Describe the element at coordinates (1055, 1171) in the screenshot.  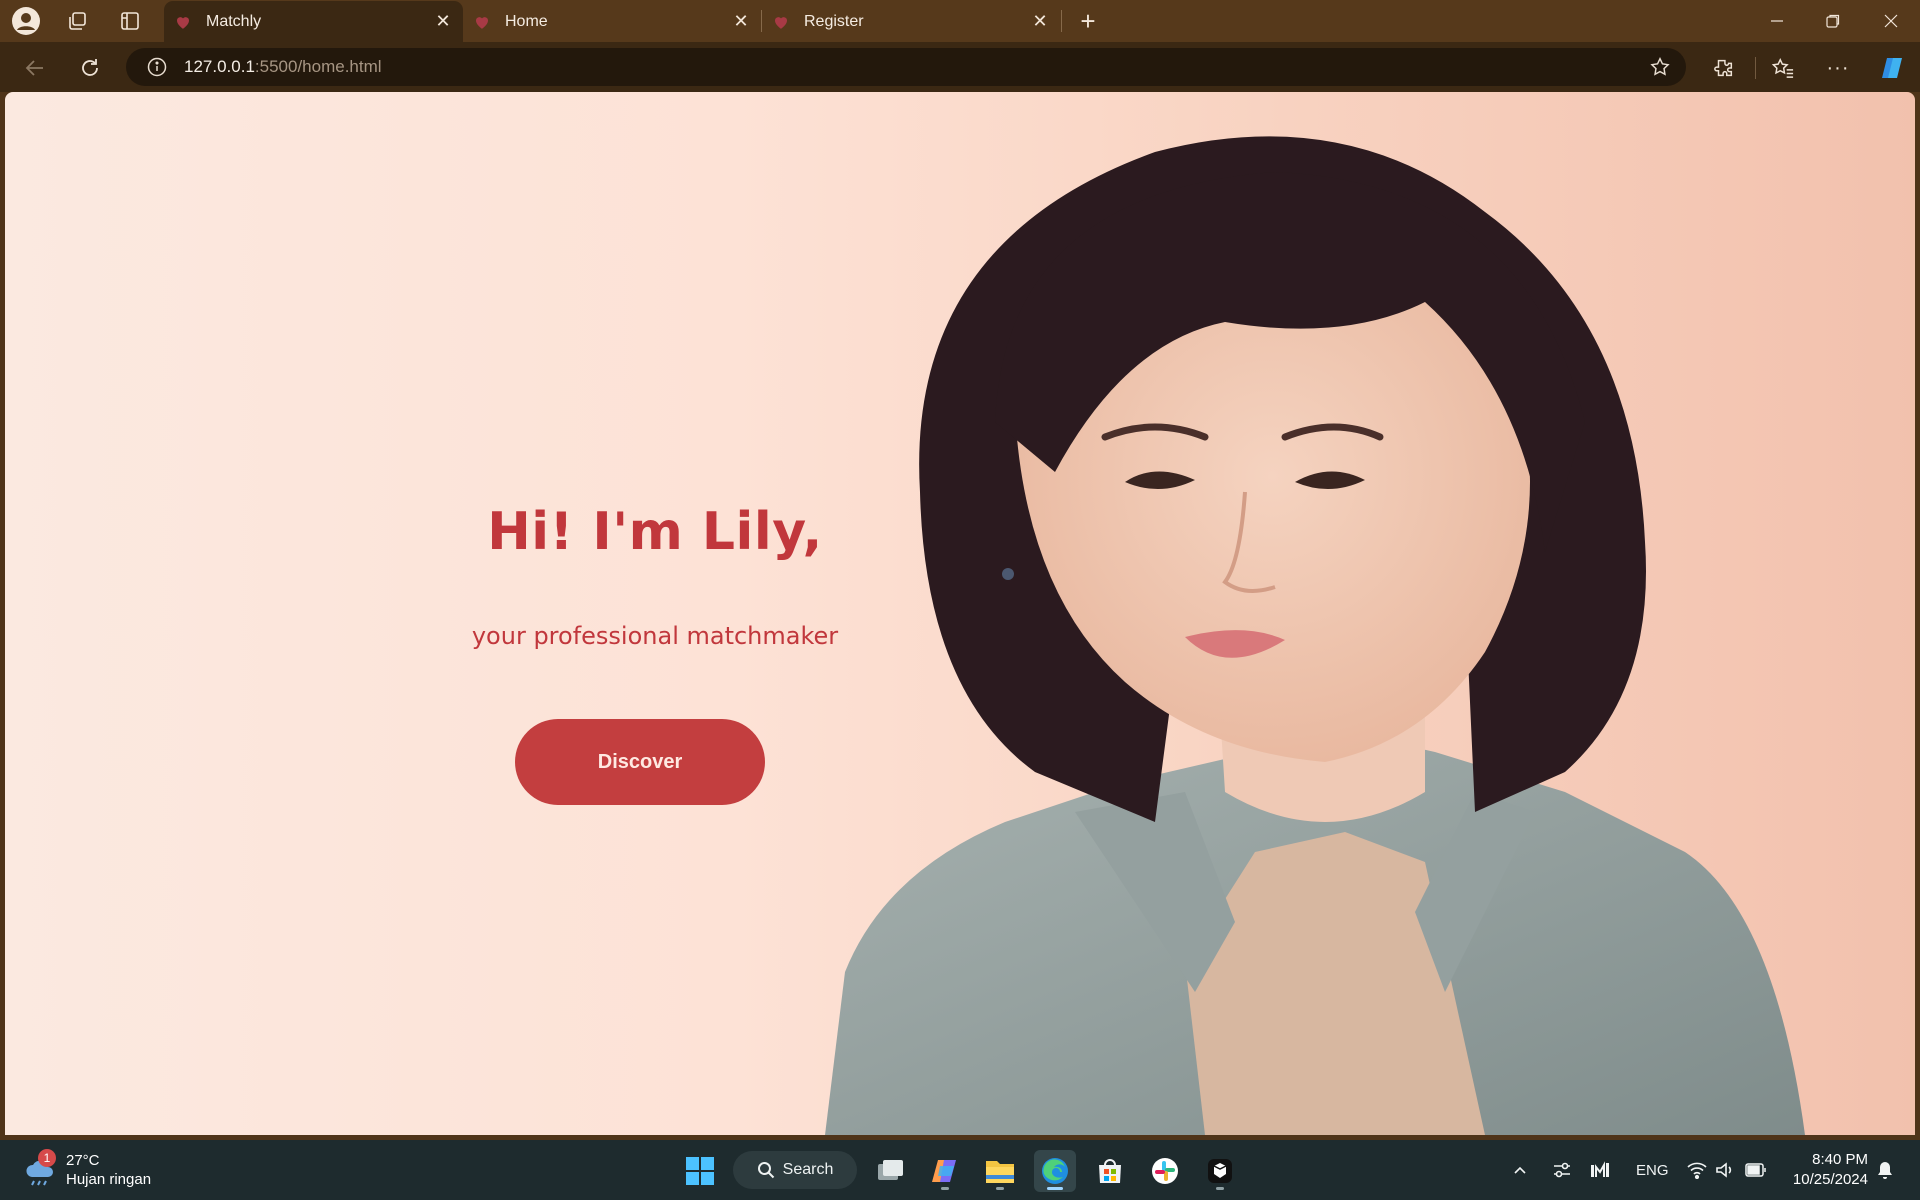
I see `edge-browser-icon` at that location.